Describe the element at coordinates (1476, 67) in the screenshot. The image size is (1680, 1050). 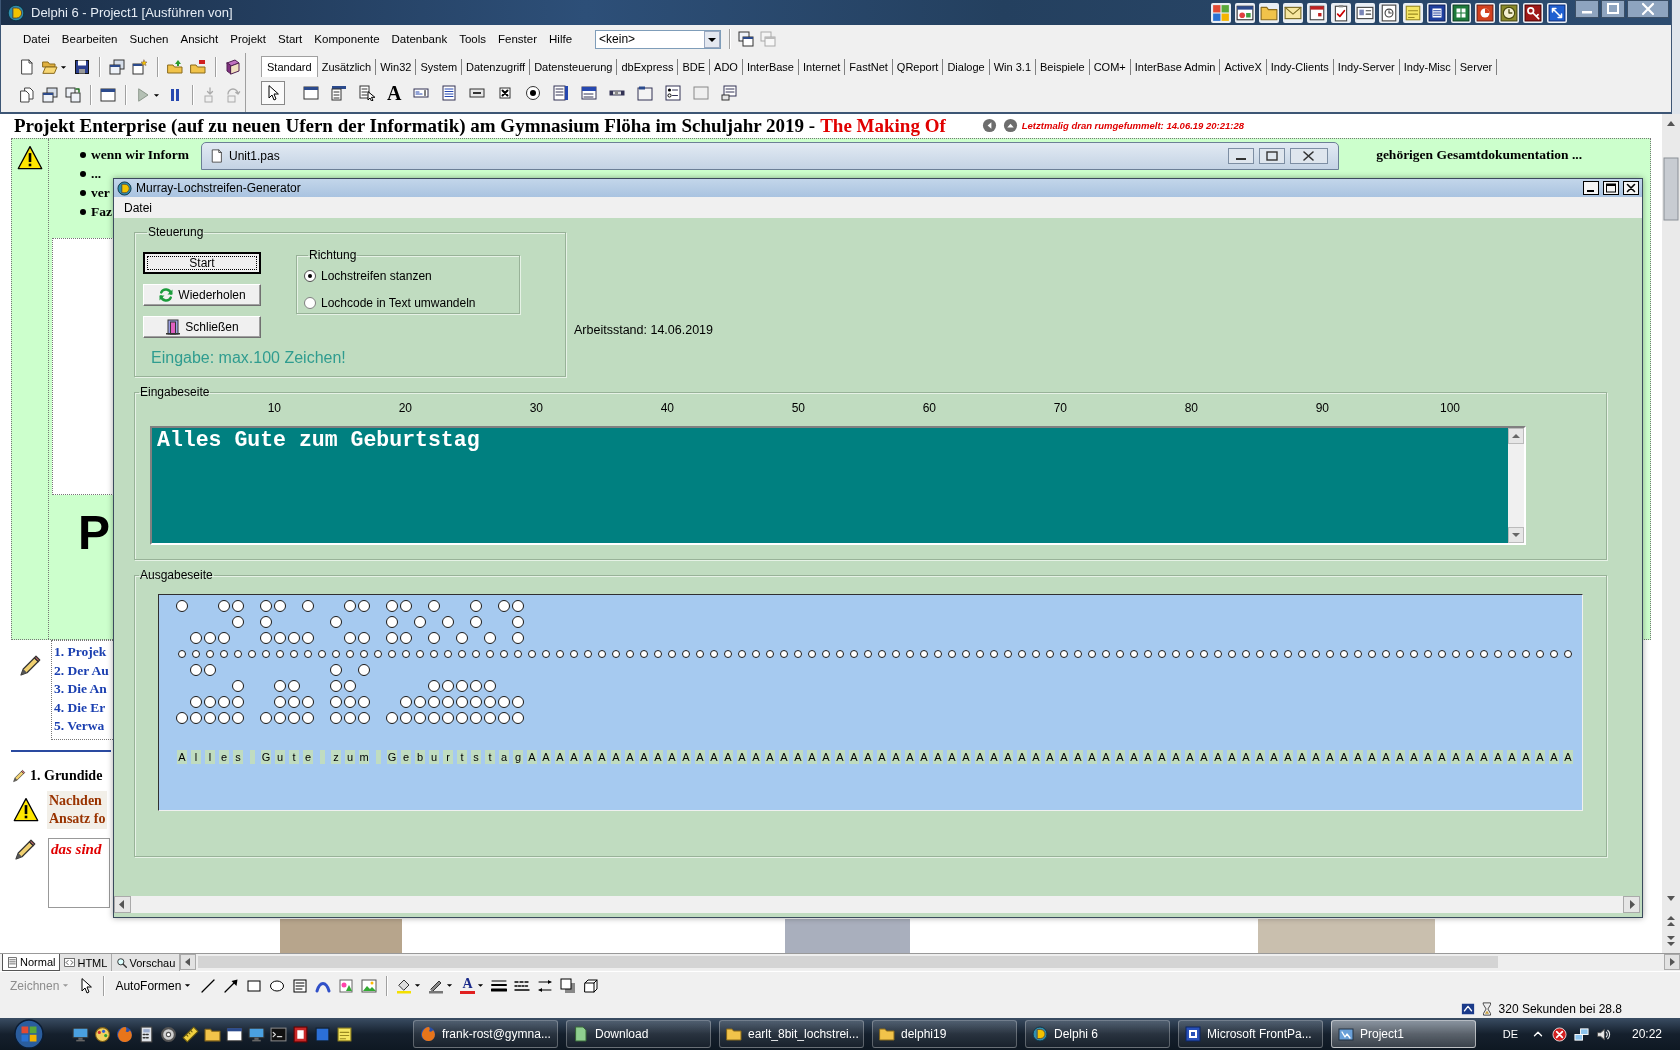
I see `palette-tab: Server` at that location.